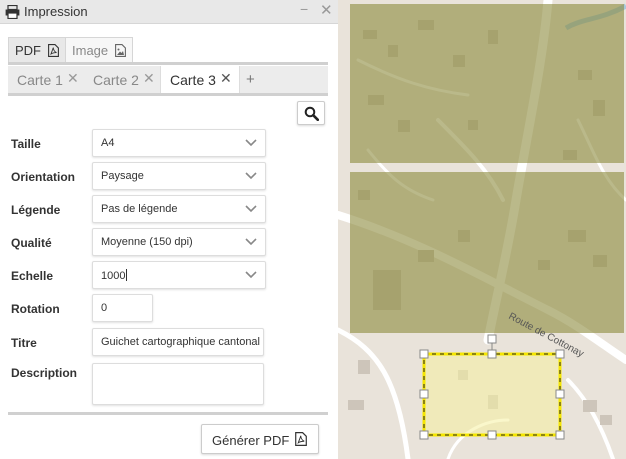 This screenshot has height=459, width=626. I want to click on search-icon, so click(311, 113).